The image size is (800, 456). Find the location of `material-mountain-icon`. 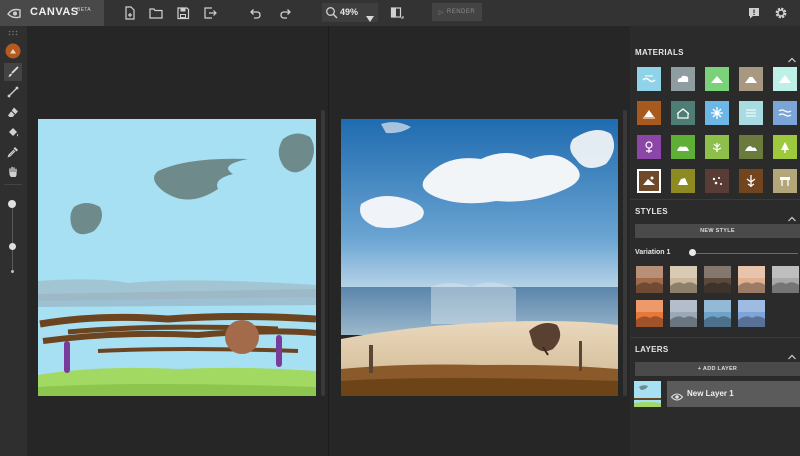

material-mountain-icon is located at coordinates (751, 79).